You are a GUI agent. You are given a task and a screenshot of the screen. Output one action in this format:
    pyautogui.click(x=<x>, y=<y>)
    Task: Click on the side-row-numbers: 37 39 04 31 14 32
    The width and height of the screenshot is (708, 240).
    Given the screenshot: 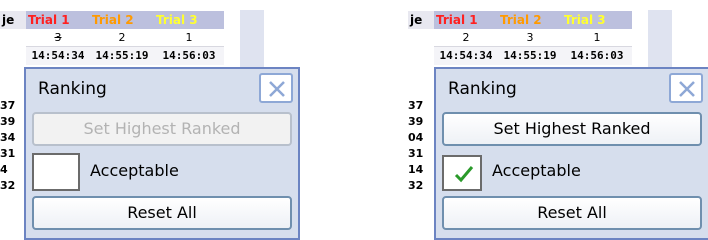 What is the action you would take?
    pyautogui.click(x=421, y=146)
    